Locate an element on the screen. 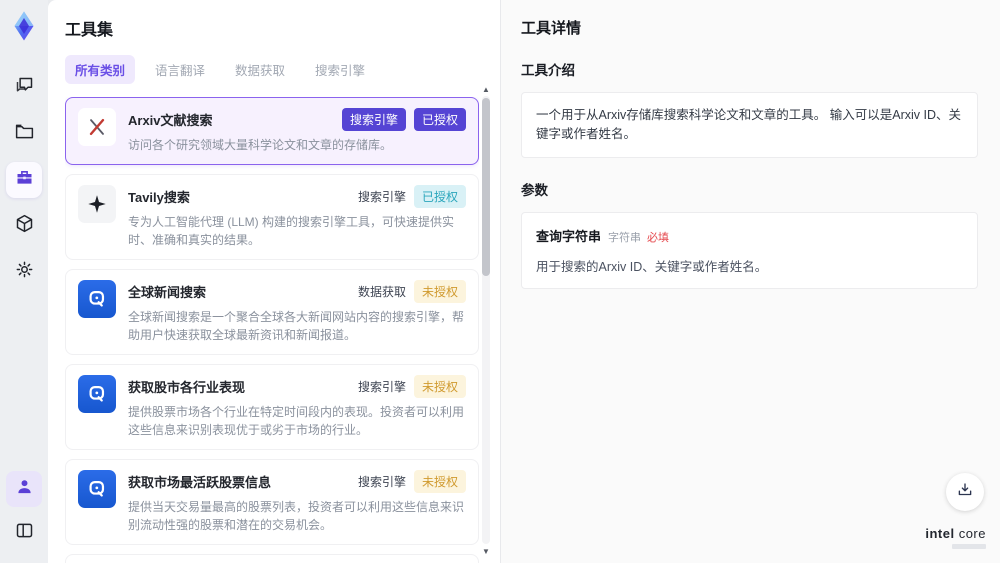  category-tab: 所有类别 is located at coordinates (100, 69).